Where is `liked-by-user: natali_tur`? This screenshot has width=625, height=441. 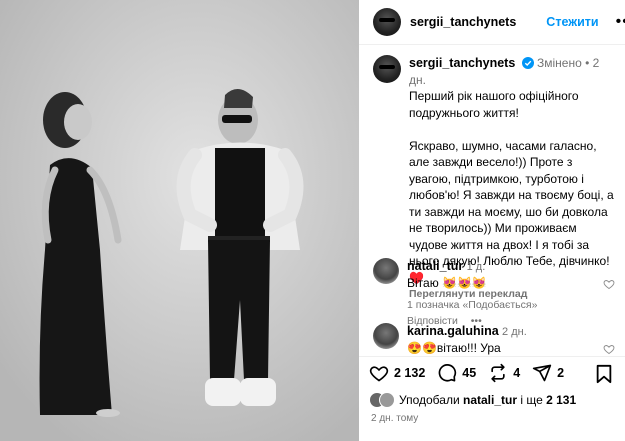
liked-by-user: natali_tur is located at coordinates (490, 400).